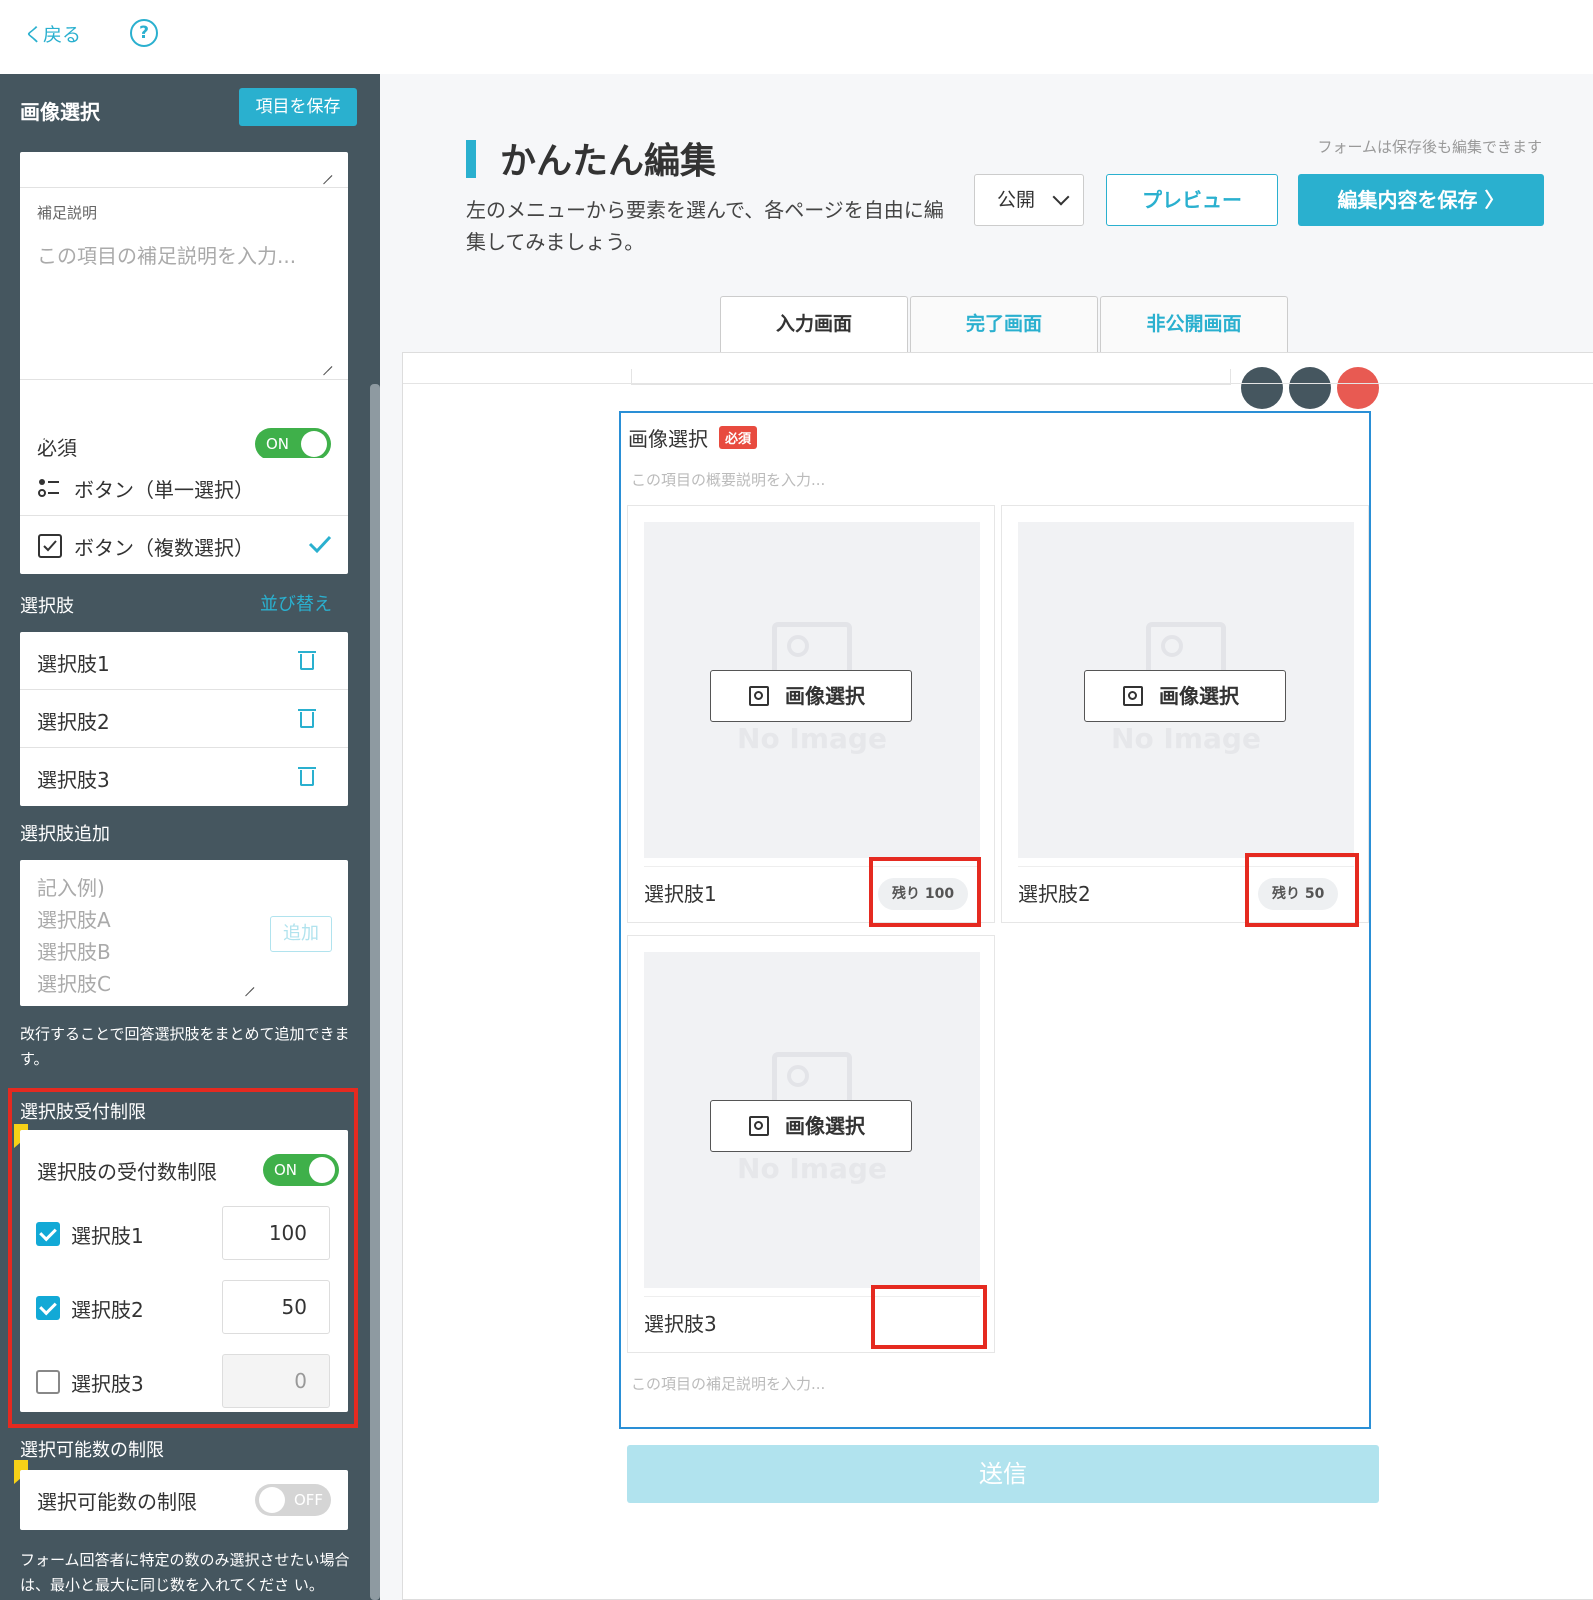 Image resolution: width=1593 pixels, height=1600 pixels. I want to click on save-edits-button: 編集内容を保存 〉, so click(1421, 200).